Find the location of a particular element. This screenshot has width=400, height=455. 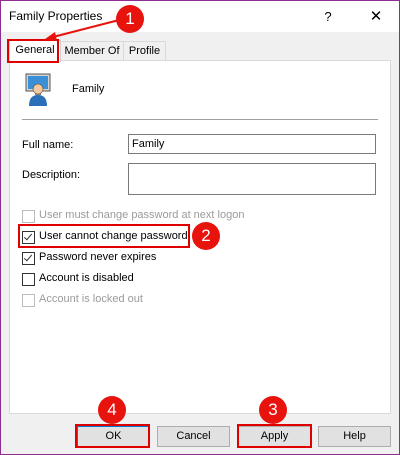

apply-button: Apply is located at coordinates (274, 436).